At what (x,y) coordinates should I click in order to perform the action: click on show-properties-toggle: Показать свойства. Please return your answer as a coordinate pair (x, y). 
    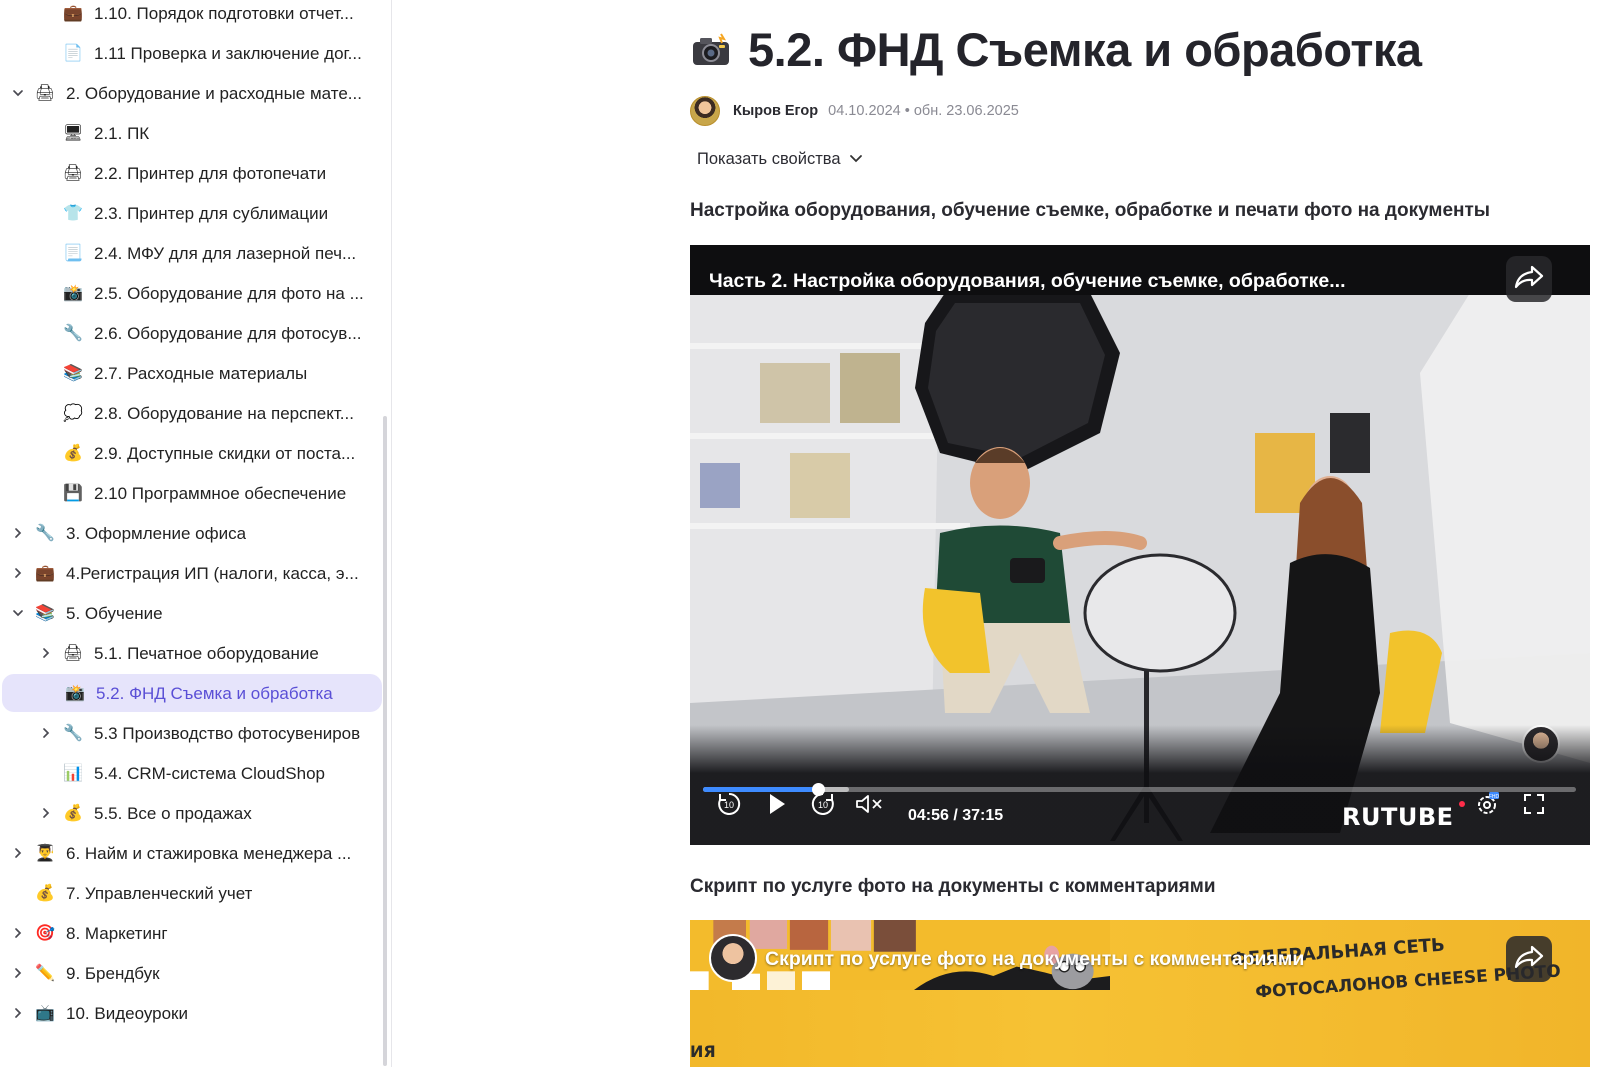
    Looking at the image, I should click on (780, 159).